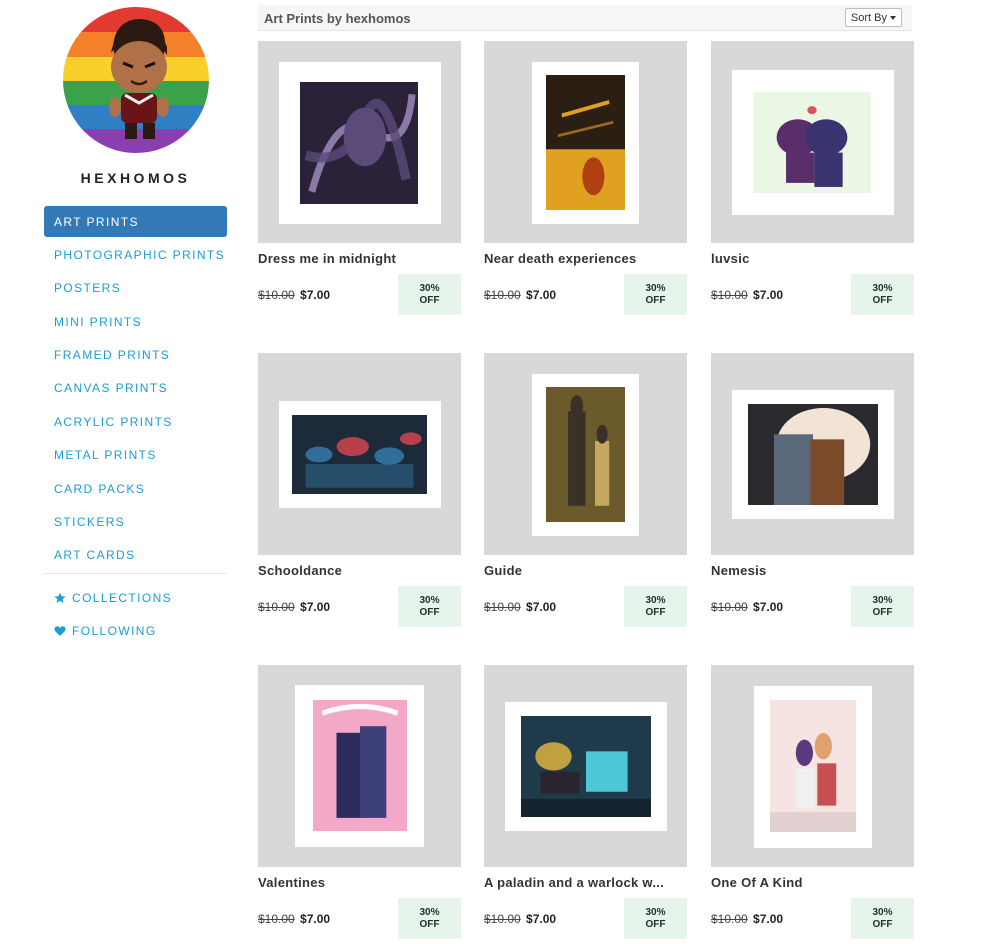 The height and width of the screenshot is (944, 1000). What do you see at coordinates (585, 258) in the screenshot?
I see `product-title: Near death experiences` at bounding box center [585, 258].